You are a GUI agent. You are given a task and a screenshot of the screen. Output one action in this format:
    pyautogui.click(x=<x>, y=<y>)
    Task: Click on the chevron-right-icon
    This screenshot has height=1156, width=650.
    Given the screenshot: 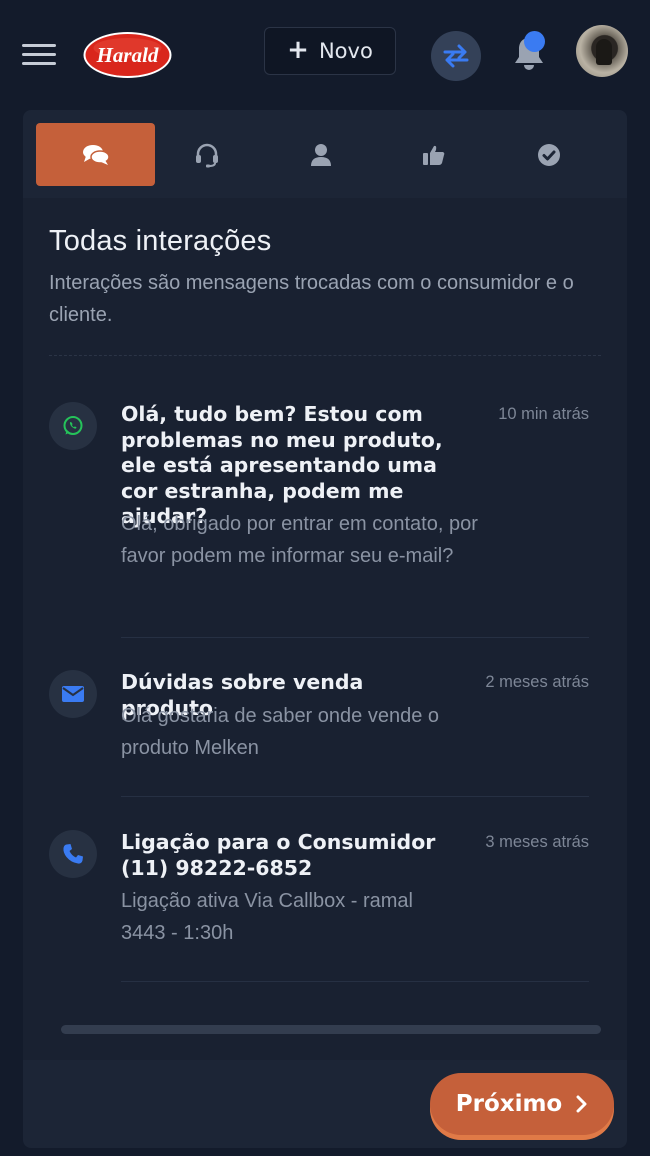 What is the action you would take?
    pyautogui.click(x=581, y=1104)
    